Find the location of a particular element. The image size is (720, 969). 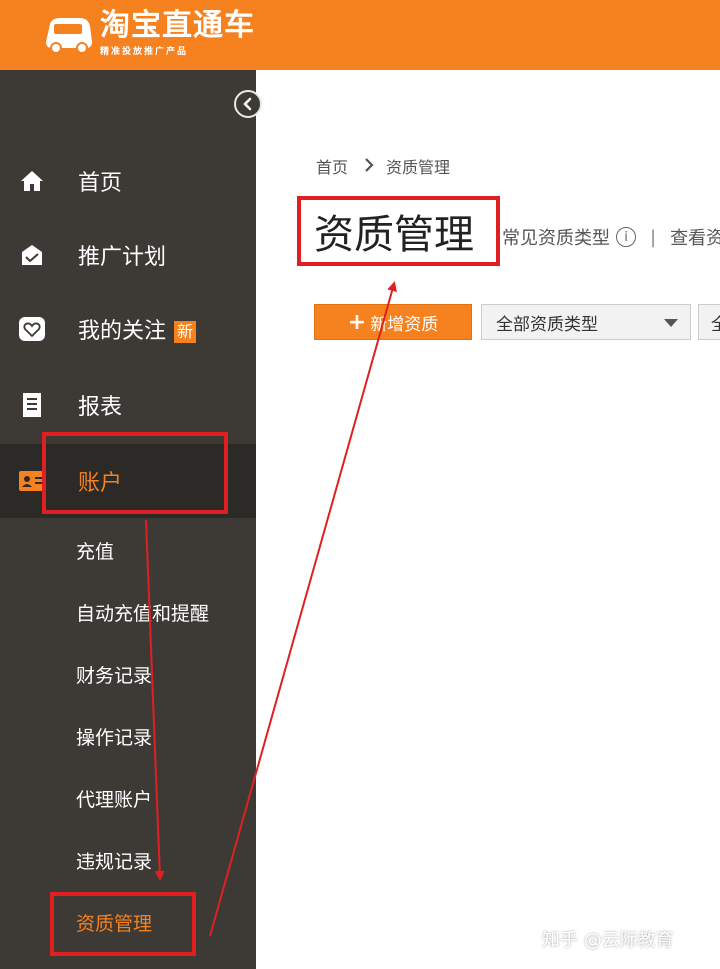

plus-icon: + is located at coordinates (357, 322).